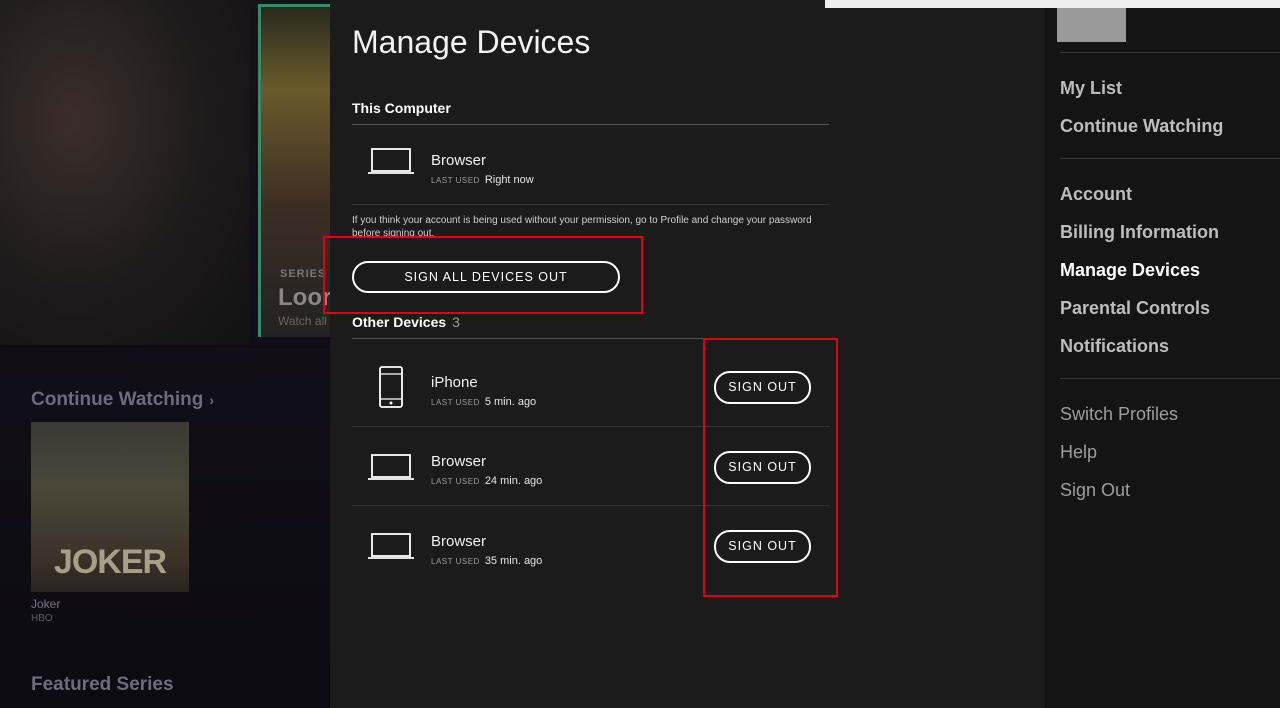 Image resolution: width=1280 pixels, height=708 pixels. I want to click on poster-logo-text: JOKER, so click(110, 562).